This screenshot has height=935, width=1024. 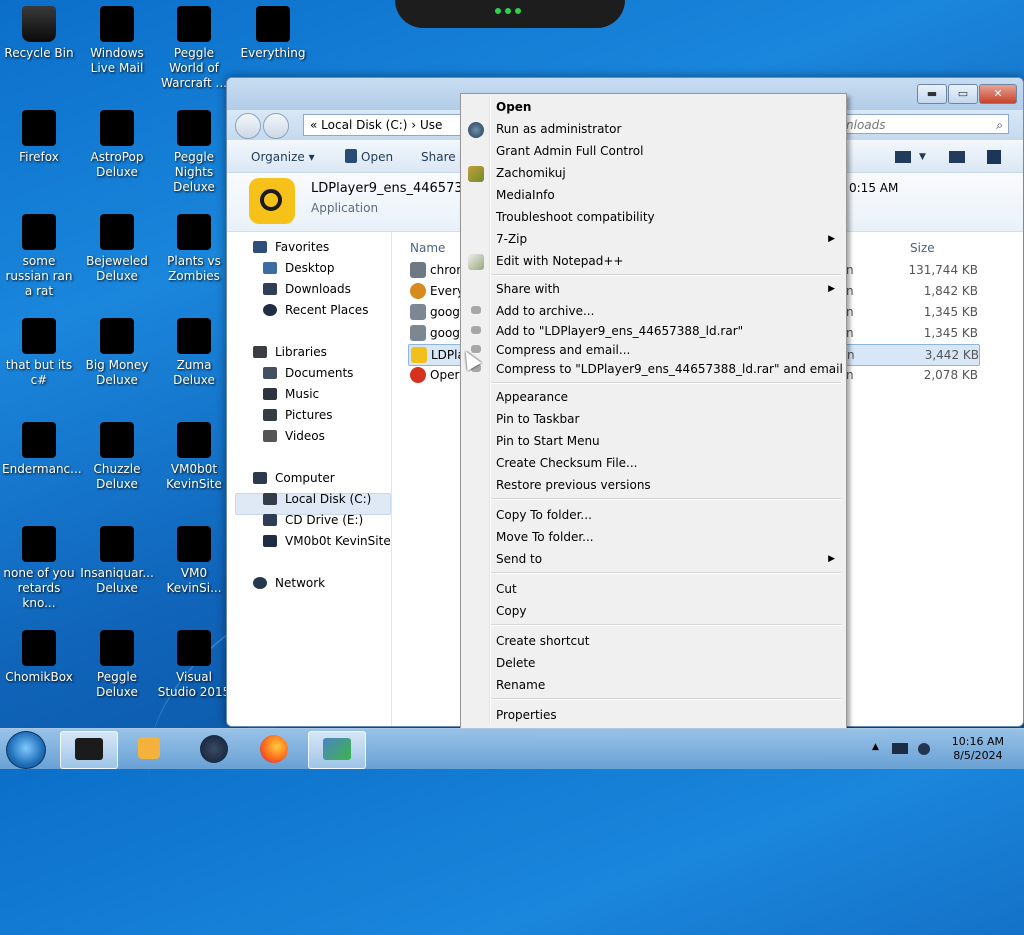 I want to click on desktop-icon-label: Firefox, so click(x=39, y=157).